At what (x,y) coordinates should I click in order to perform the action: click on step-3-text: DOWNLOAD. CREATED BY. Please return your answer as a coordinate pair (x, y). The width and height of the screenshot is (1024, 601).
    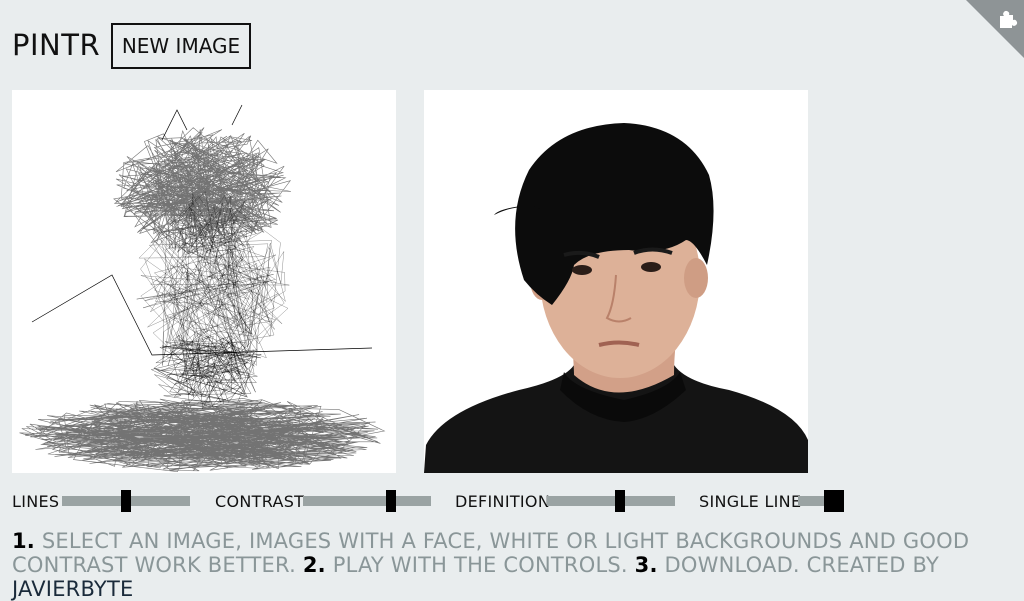
    Looking at the image, I should click on (798, 565).